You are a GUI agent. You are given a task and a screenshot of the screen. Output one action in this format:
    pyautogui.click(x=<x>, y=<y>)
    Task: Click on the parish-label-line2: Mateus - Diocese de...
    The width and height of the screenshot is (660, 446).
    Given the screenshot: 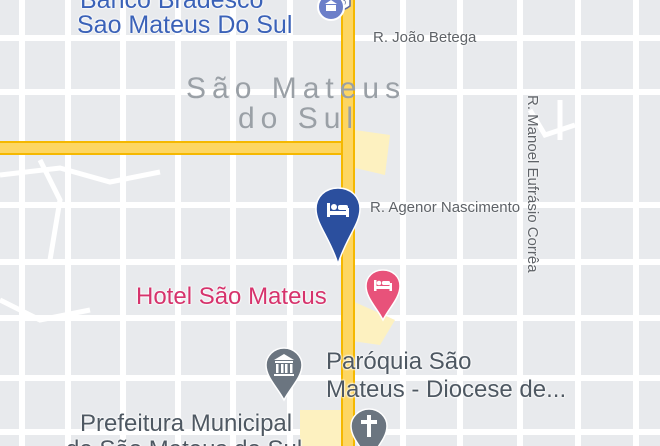 What is the action you would take?
    pyautogui.click(x=446, y=390)
    